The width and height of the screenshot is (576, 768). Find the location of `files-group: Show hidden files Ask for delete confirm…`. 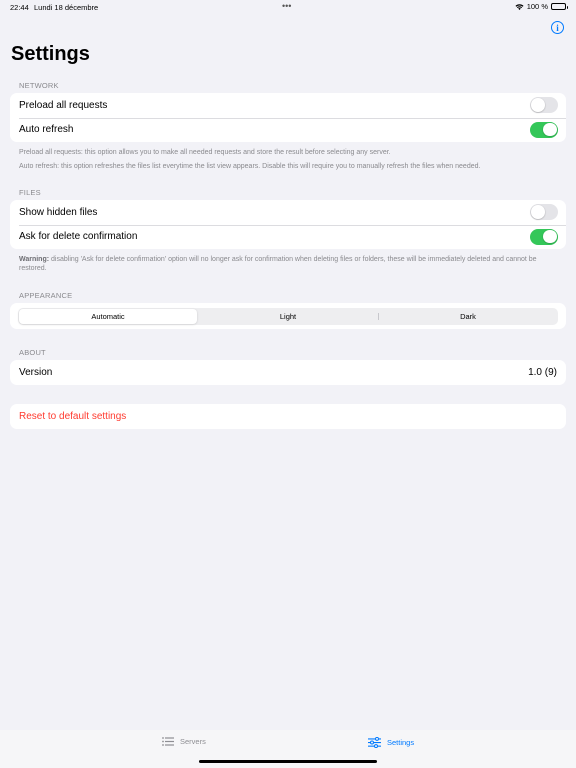

files-group: Show hidden files Ask for delete confirm… is located at coordinates (288, 224).